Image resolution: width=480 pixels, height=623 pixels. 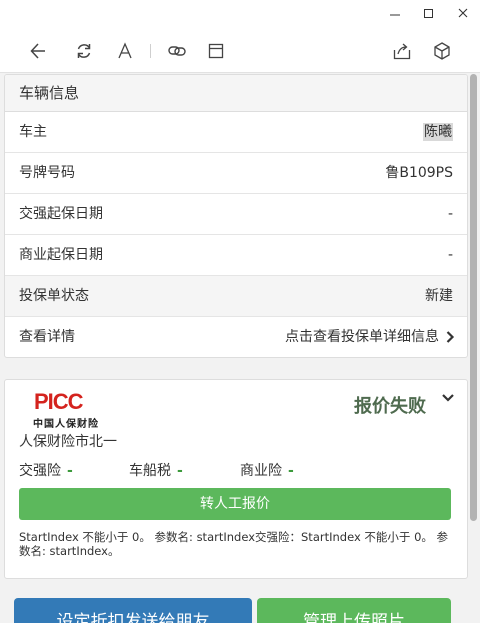 What do you see at coordinates (236, 173) in the screenshot?
I see `row-plate-number: 号牌号码 鲁B109PS` at bounding box center [236, 173].